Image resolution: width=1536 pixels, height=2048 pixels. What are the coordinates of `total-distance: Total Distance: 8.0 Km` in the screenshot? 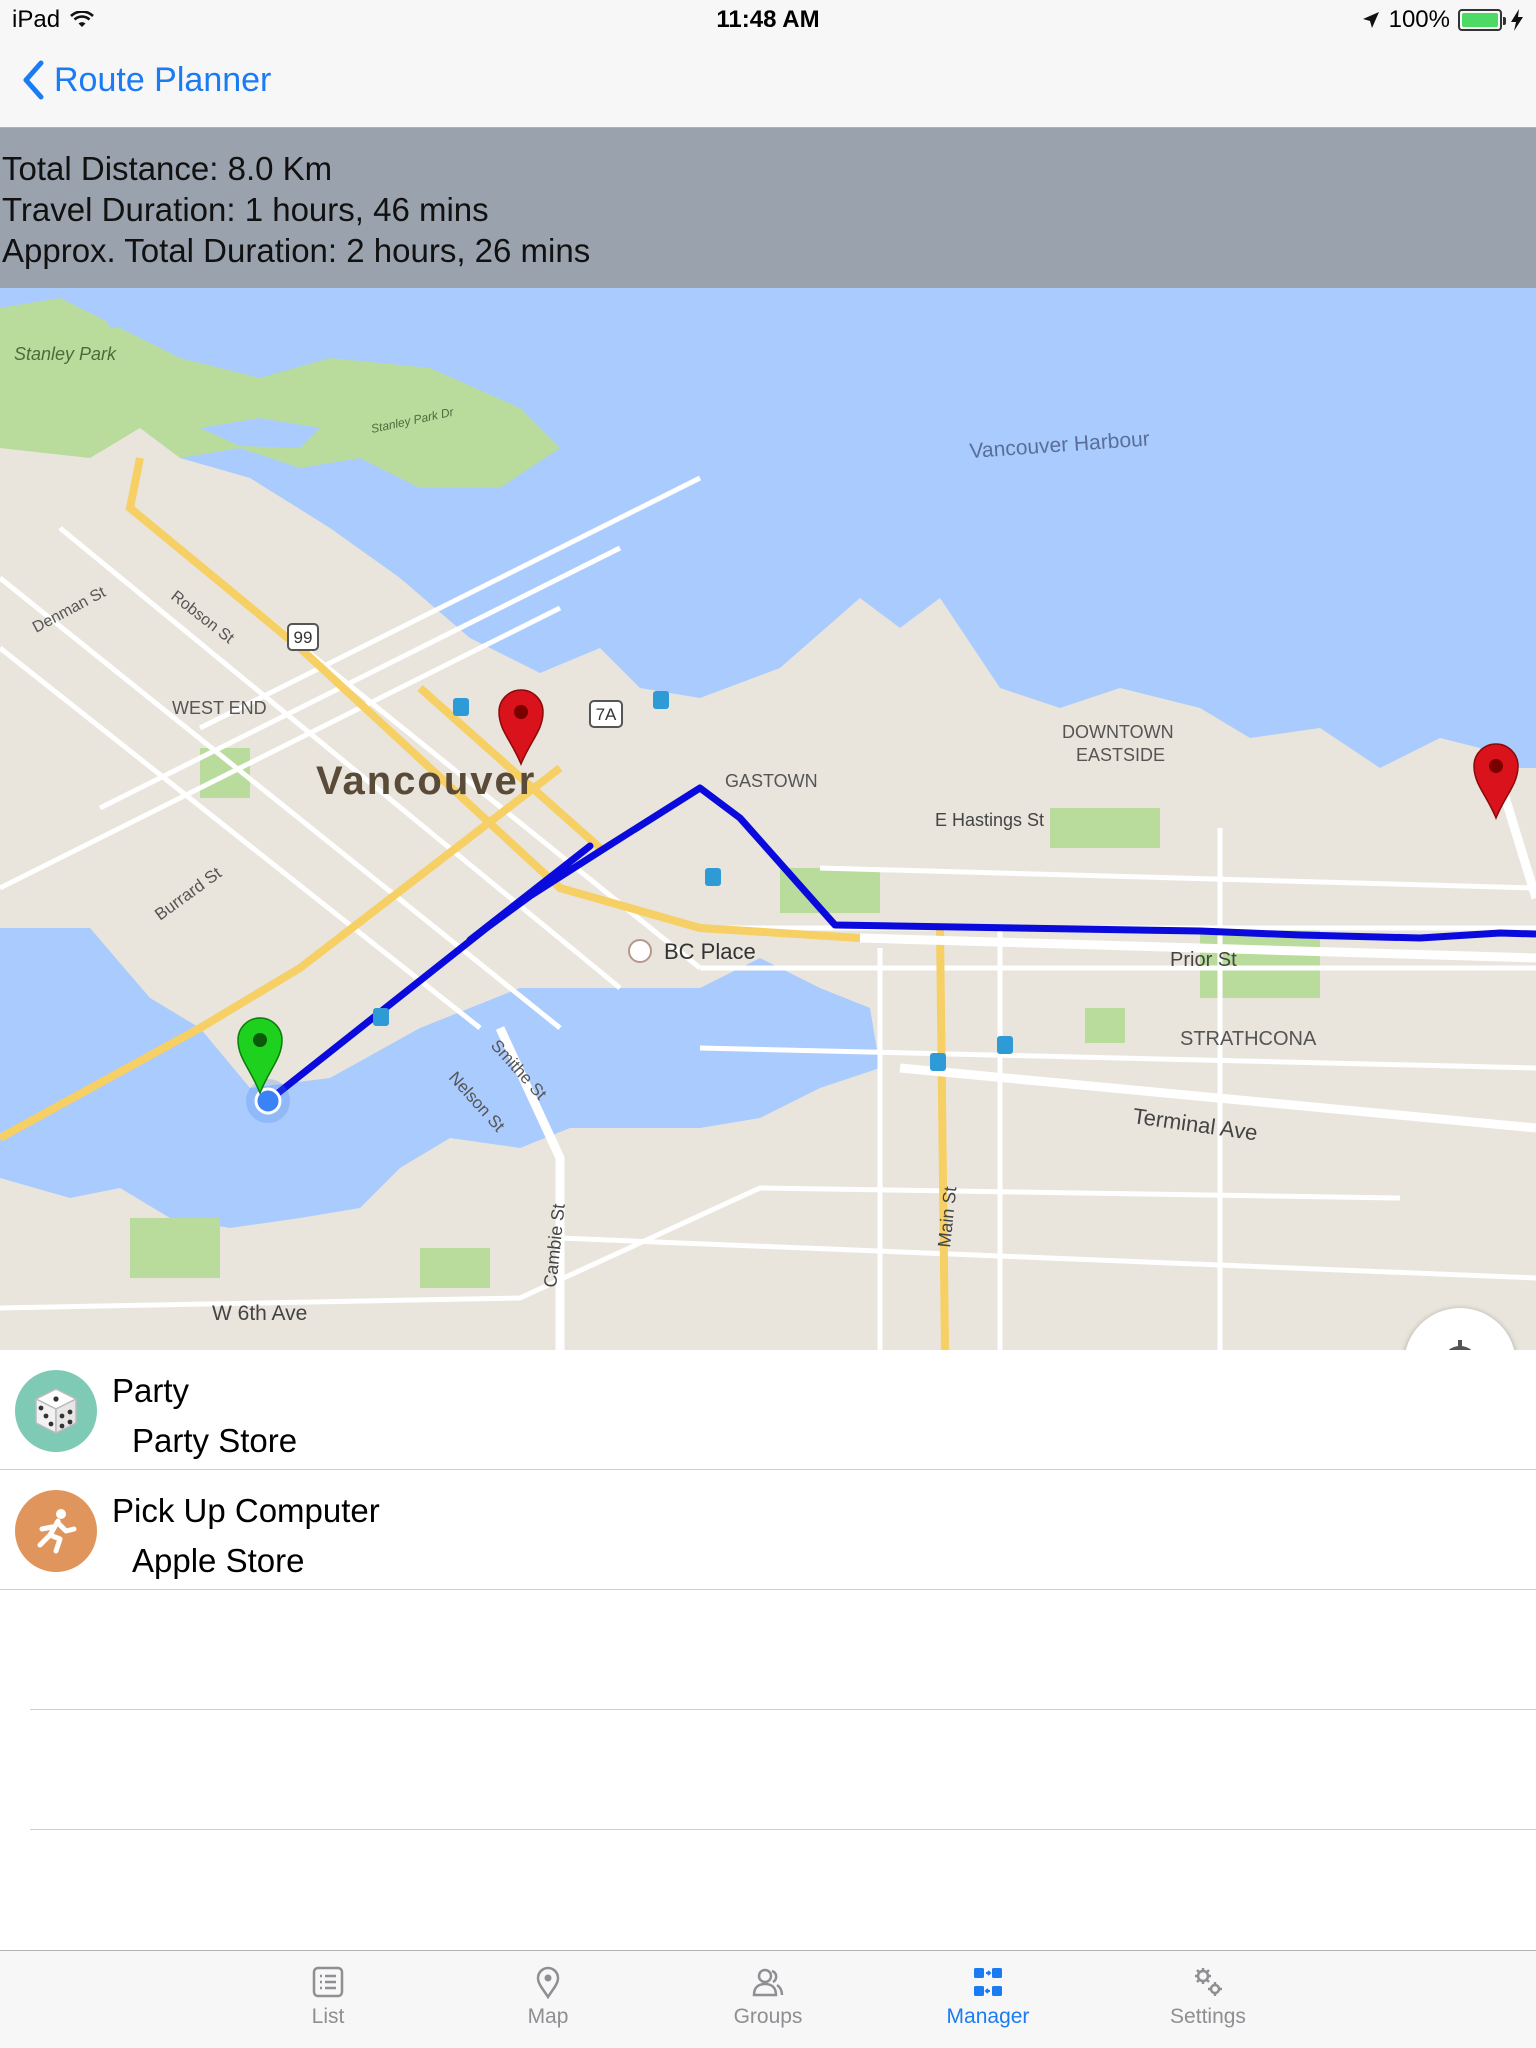 It's located at (167, 168).